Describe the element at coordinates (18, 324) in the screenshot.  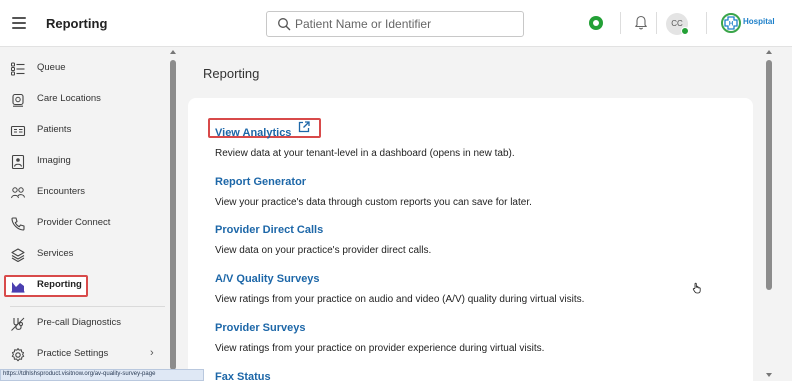
I see `stethoscope-icon` at that location.